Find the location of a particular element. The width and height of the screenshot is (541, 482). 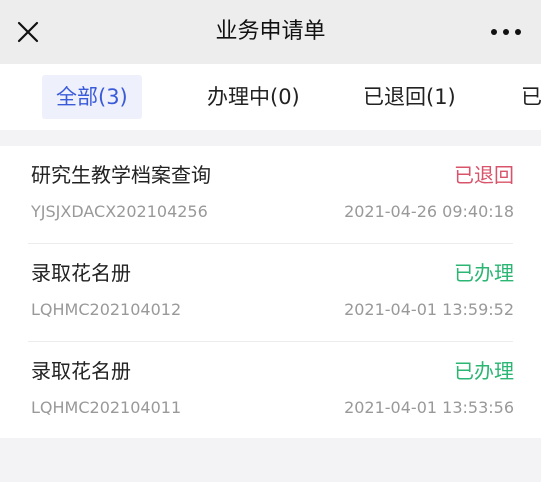

item-code: LQHMC202104012 is located at coordinates (106, 309).